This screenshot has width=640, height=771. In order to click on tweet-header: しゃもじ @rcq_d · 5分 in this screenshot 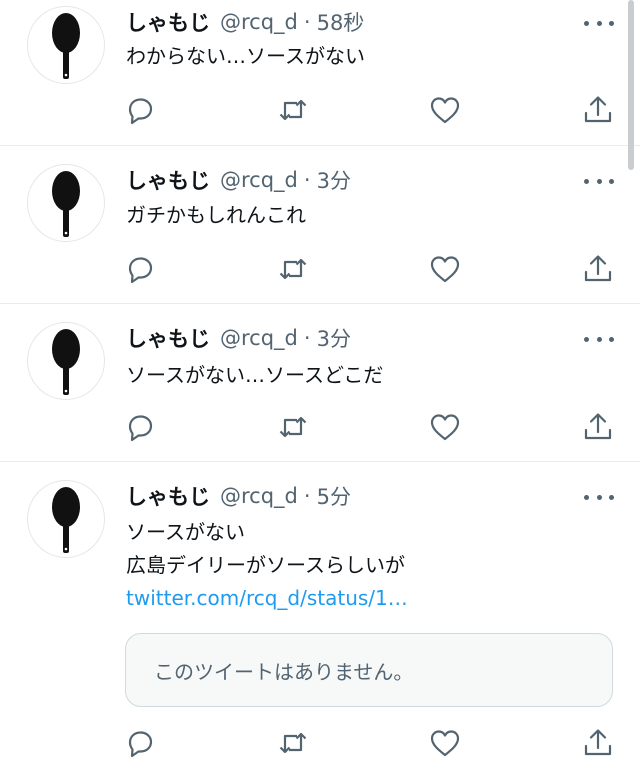, I will do `click(238, 496)`.